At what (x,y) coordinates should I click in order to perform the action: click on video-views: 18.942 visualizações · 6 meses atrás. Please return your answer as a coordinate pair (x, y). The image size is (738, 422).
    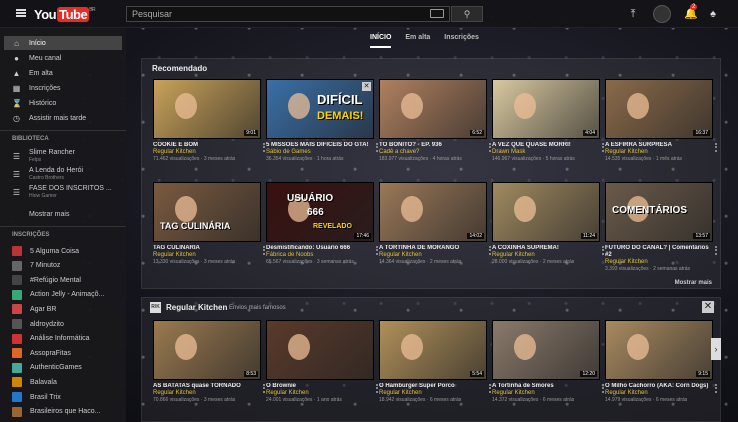
    Looking at the image, I should click on (420, 400).